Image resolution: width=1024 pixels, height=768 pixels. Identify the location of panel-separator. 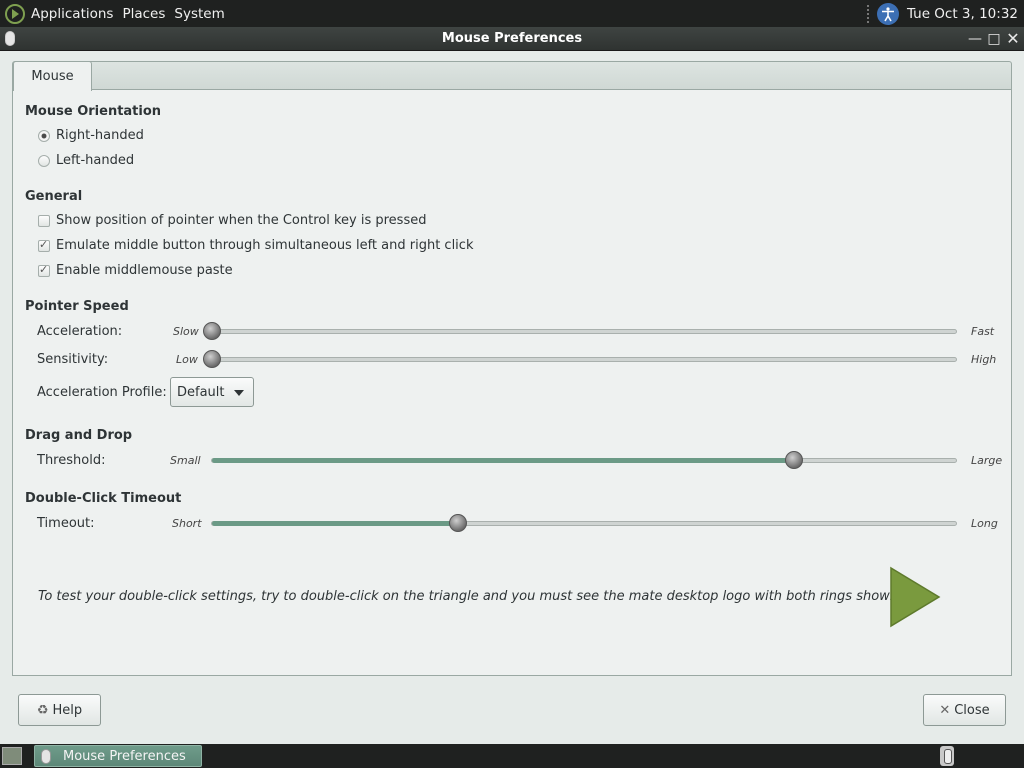
(868, 13).